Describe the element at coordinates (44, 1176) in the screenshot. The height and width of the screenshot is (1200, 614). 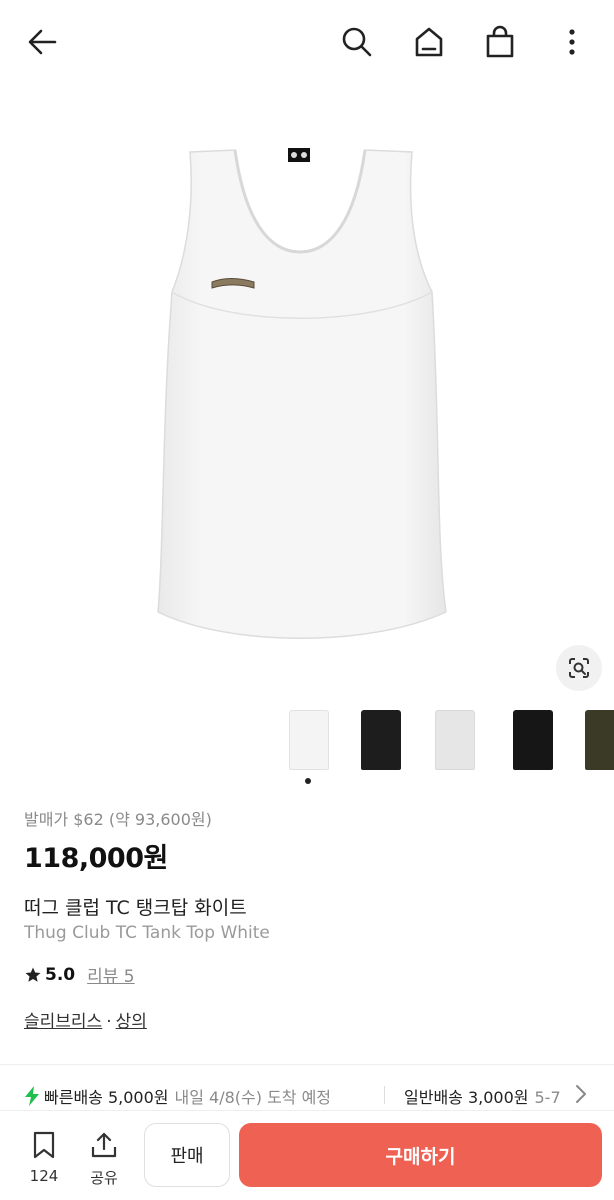
I see `save-count: 124` at that location.